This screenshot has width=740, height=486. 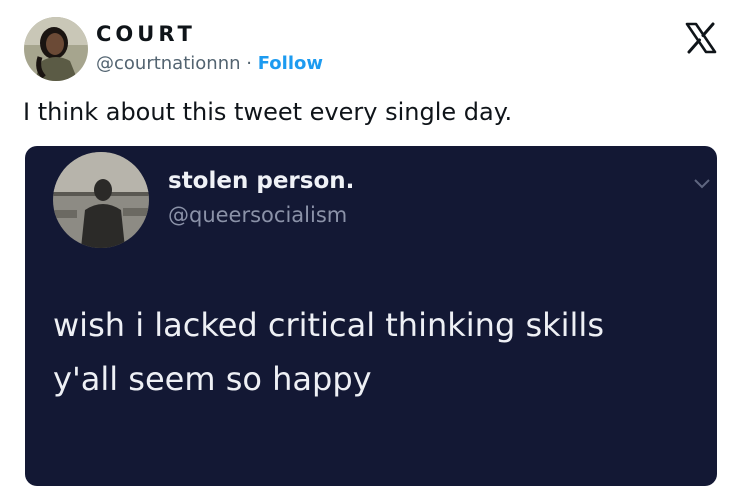 I want to click on quoted-author-name: stolen person., so click(x=261, y=181).